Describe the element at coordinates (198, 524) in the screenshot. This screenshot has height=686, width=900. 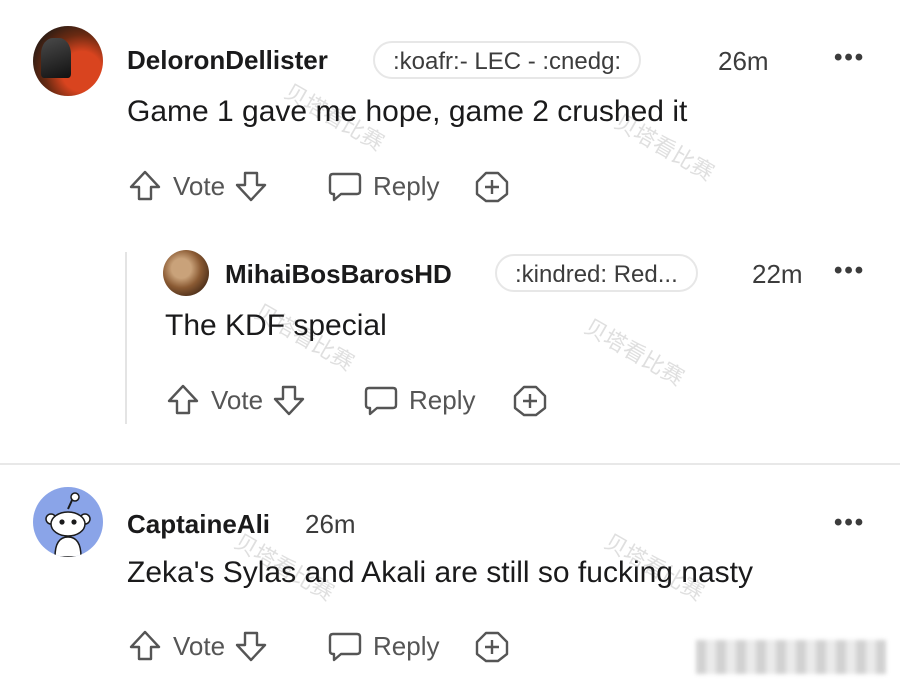
I see `comment-username: CaptaineAli` at that location.